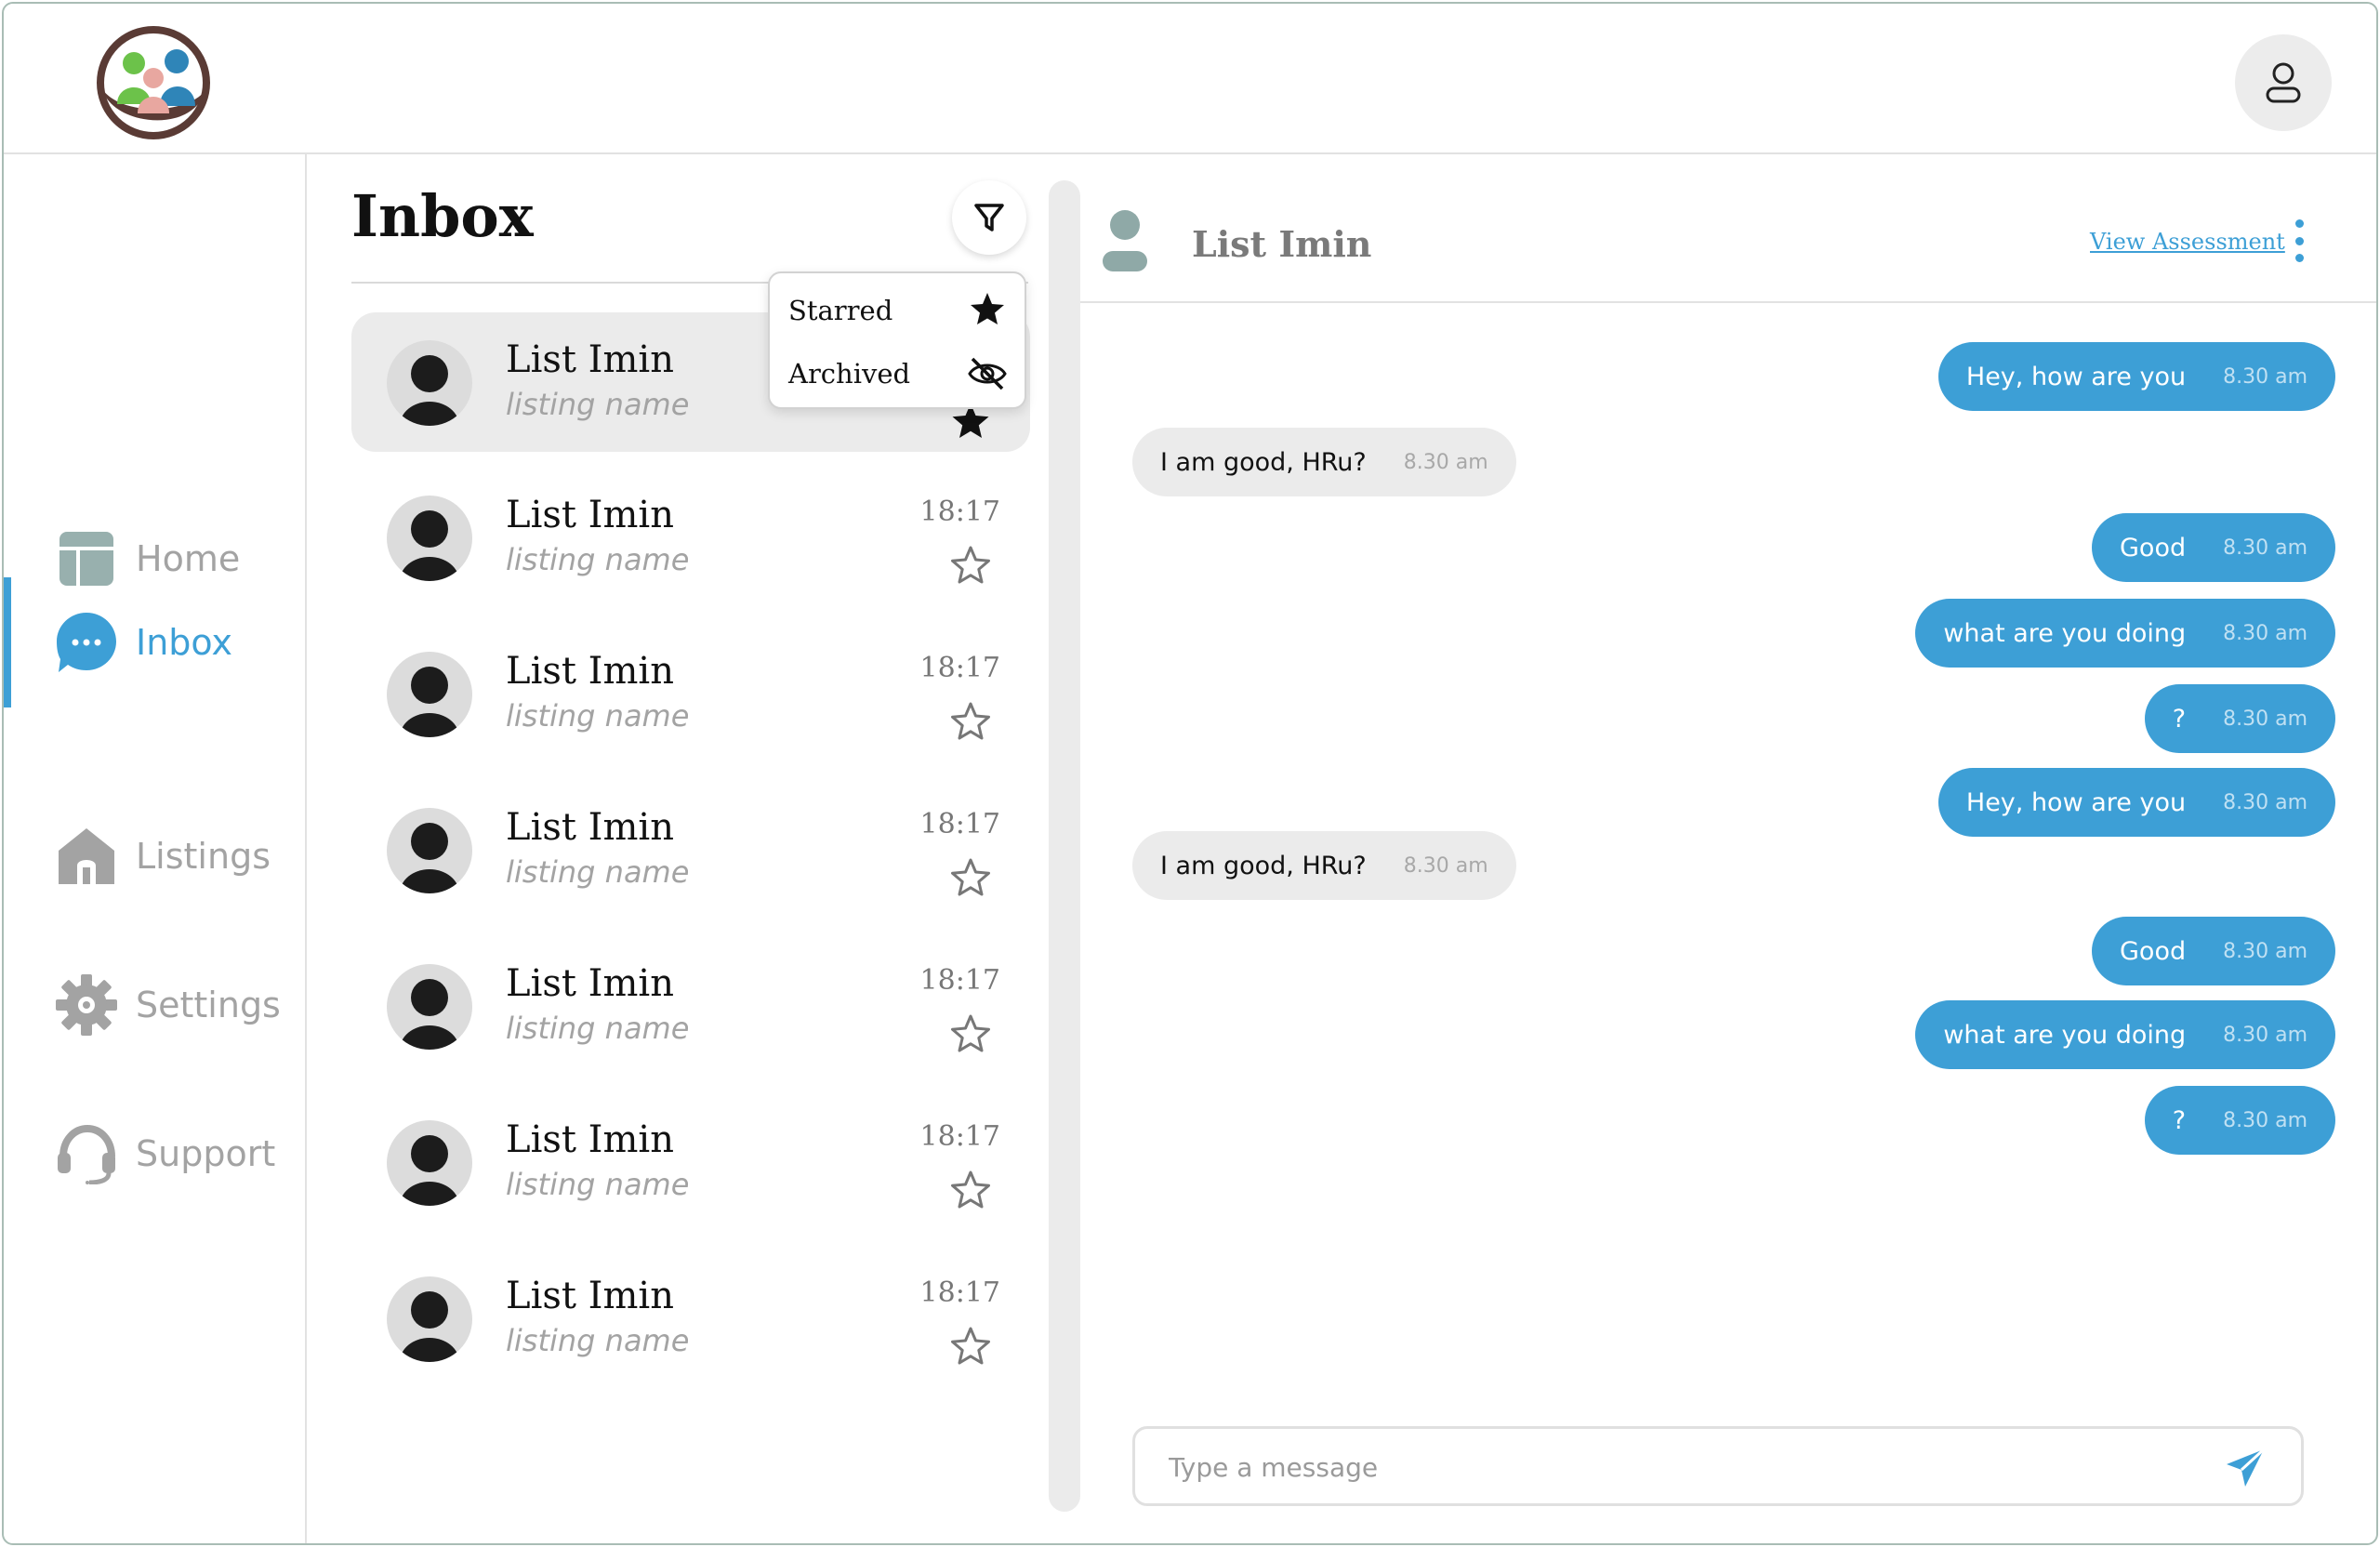 The height and width of the screenshot is (1547, 2380). What do you see at coordinates (86, 1005) in the screenshot?
I see `gear-icon` at bounding box center [86, 1005].